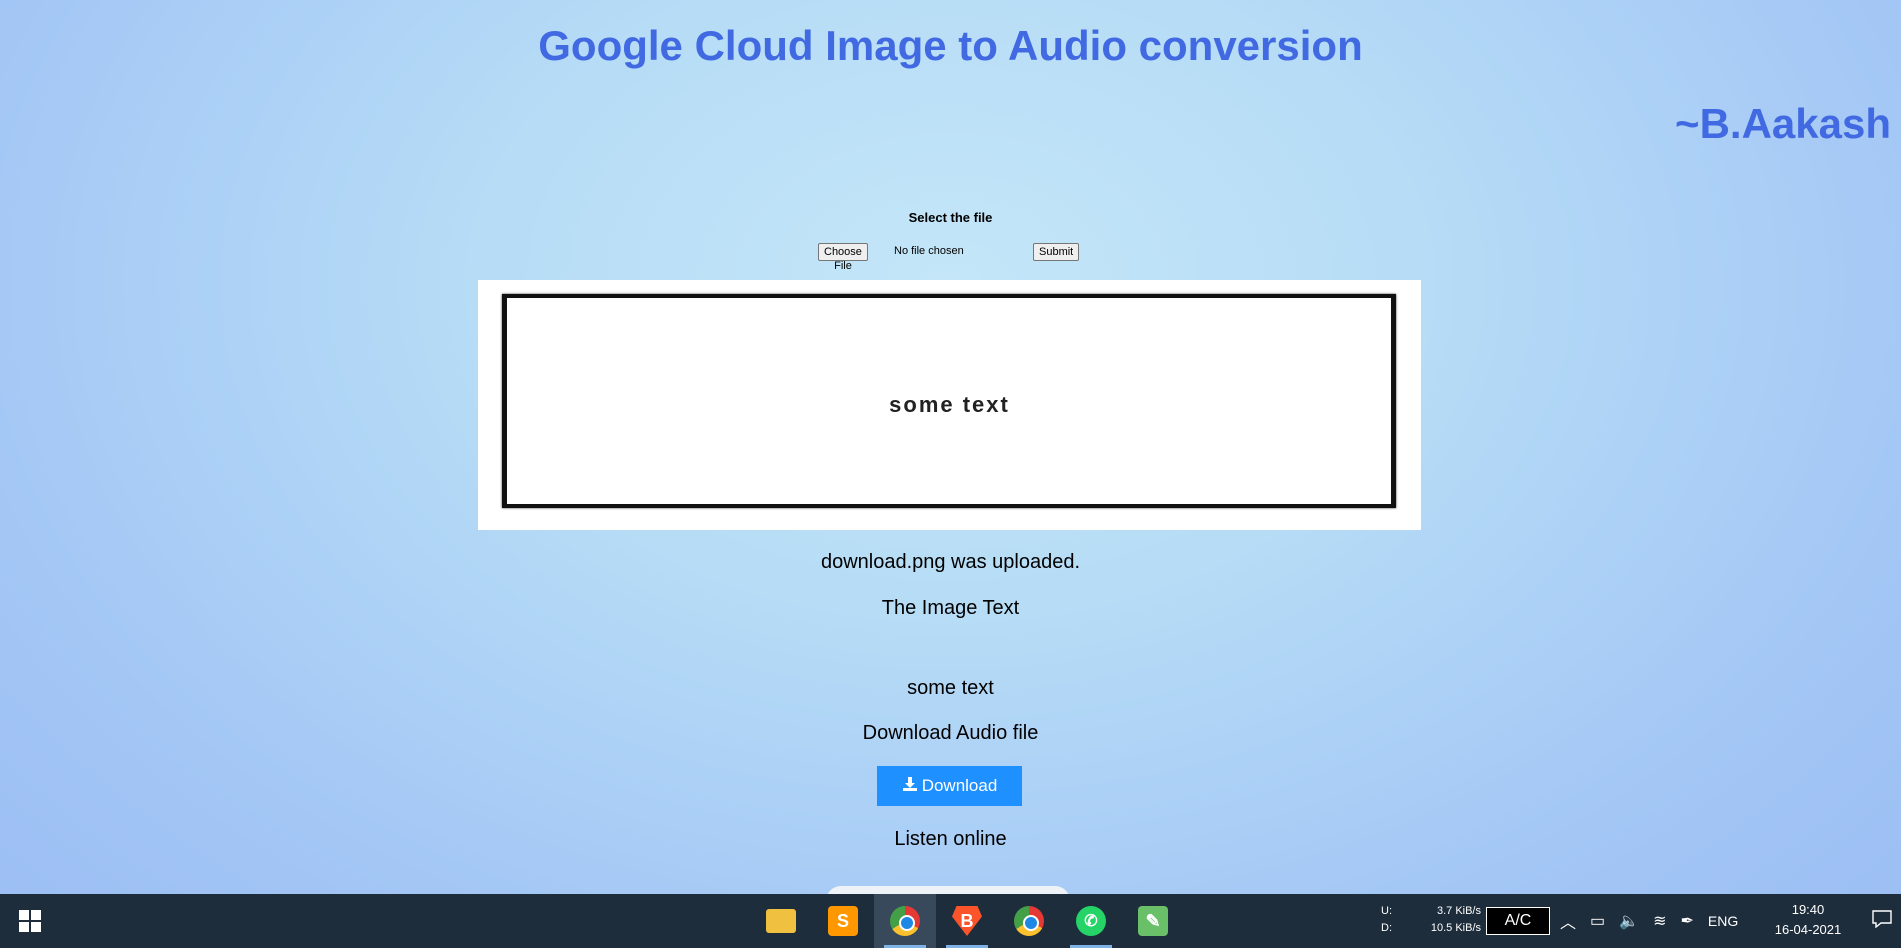 Image resolution: width=1901 pixels, height=948 pixels. Describe the element at coordinates (843, 257) in the screenshot. I see `choose-file-button: Choose File` at that location.